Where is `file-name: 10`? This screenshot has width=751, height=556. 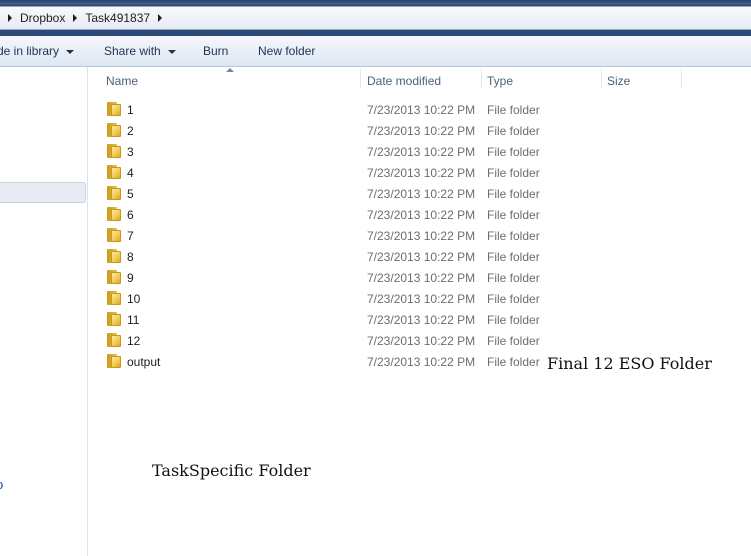
file-name: 10 is located at coordinates (133, 299).